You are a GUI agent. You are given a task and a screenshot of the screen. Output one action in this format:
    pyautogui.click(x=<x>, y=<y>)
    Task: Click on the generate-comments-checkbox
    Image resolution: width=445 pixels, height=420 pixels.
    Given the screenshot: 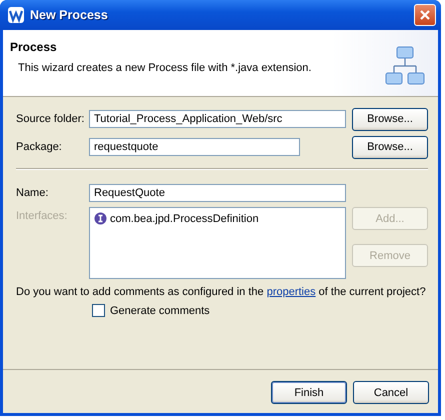 What is the action you would take?
    pyautogui.click(x=98, y=310)
    